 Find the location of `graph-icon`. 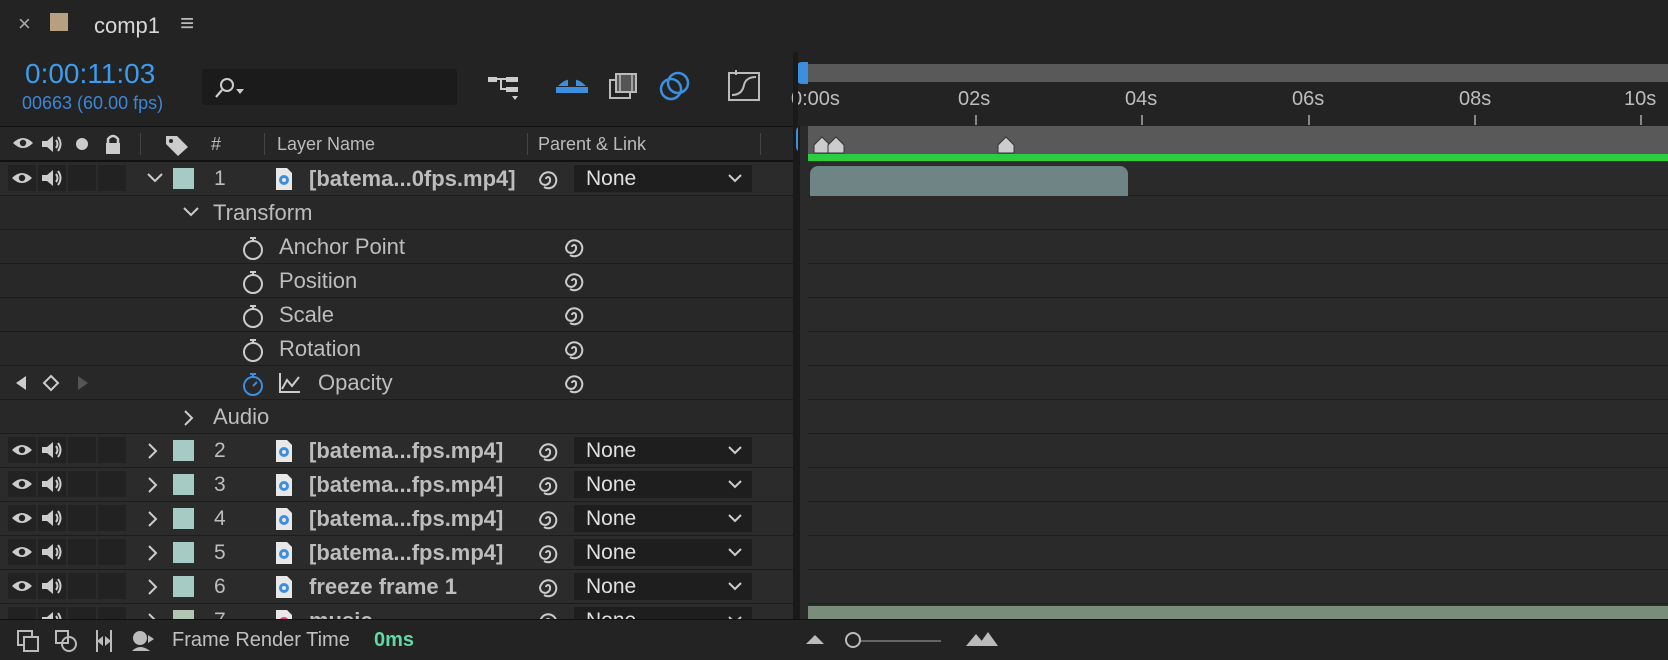

graph-icon is located at coordinates (290, 383).